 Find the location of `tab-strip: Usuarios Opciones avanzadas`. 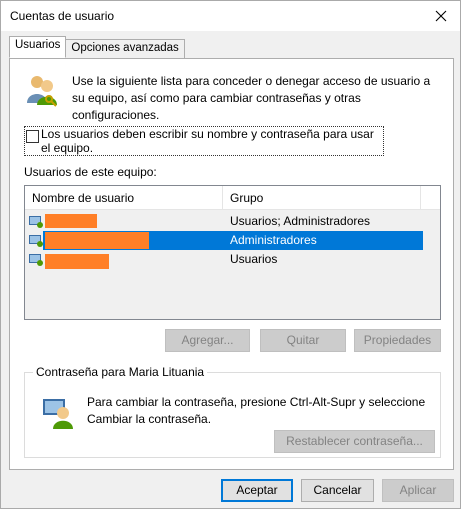

tab-strip: Usuarios Opciones avanzadas is located at coordinates (97, 47).